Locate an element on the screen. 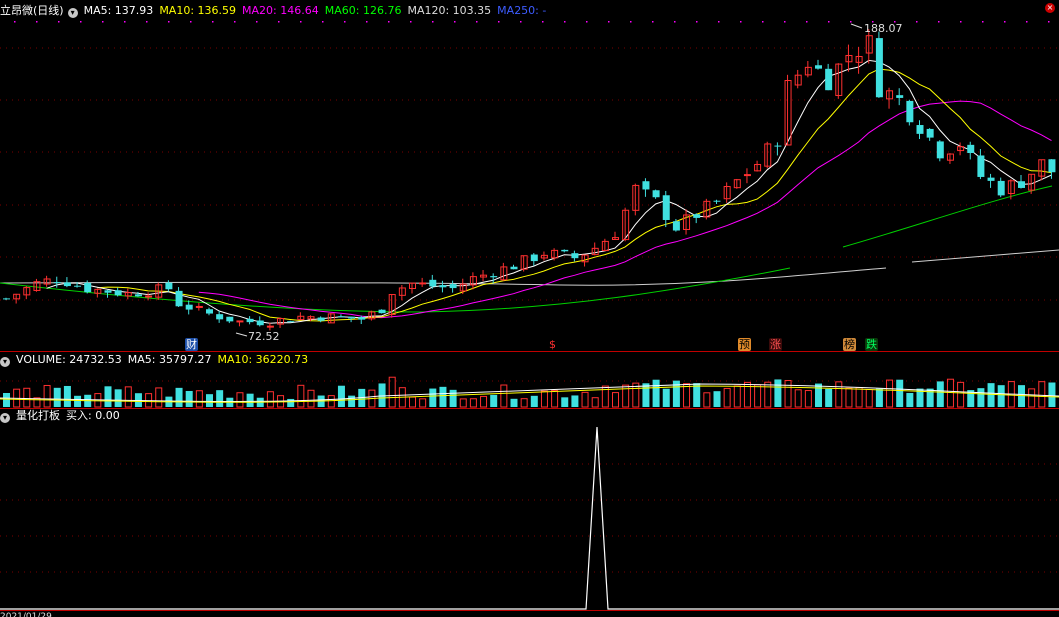 This screenshot has height=617, width=1059. event-tag-4: 榜 is located at coordinates (849, 344).